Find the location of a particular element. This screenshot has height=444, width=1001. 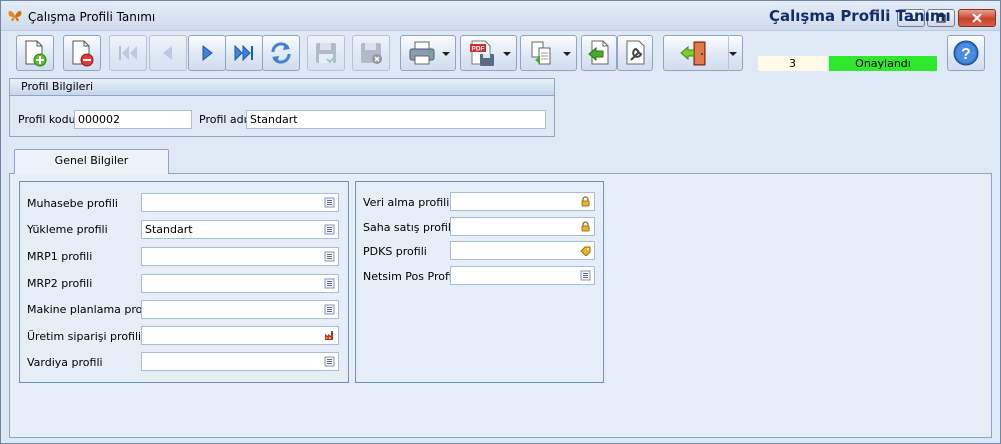

field-sales-profile-label: Saha satış profili is located at coordinates (409, 227).